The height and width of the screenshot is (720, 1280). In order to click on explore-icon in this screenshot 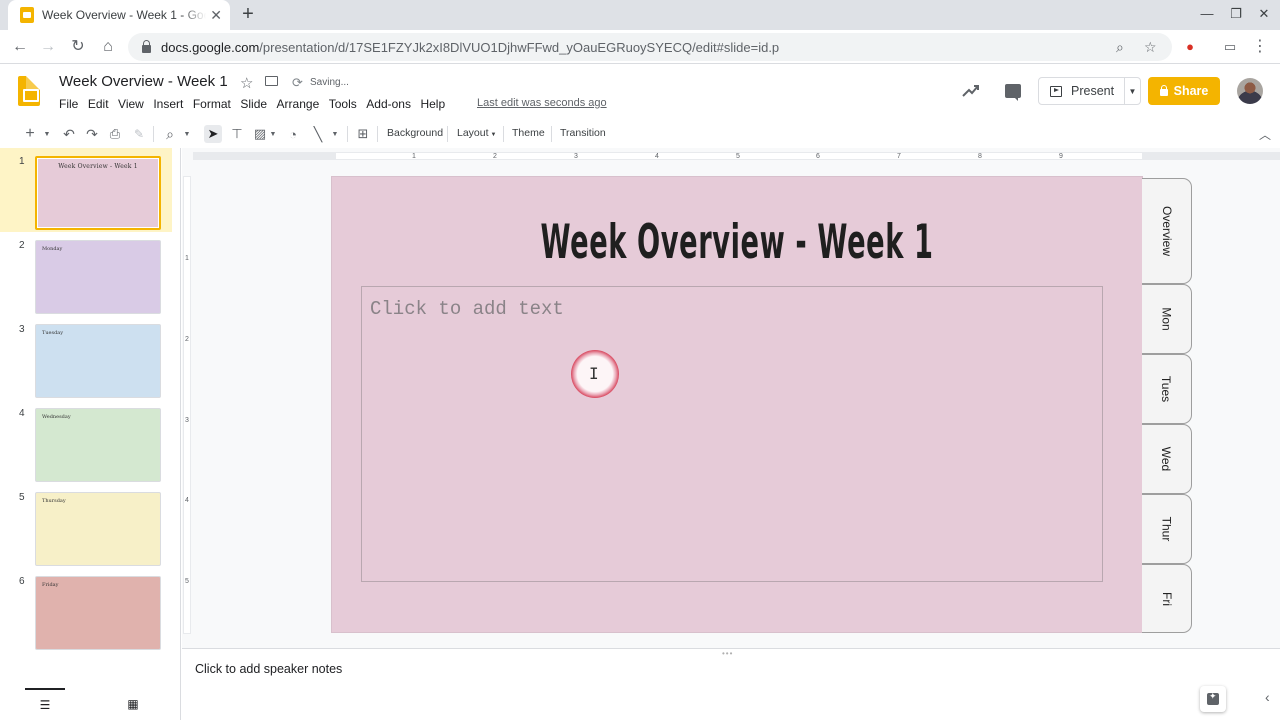, I will do `click(1213, 698)`.